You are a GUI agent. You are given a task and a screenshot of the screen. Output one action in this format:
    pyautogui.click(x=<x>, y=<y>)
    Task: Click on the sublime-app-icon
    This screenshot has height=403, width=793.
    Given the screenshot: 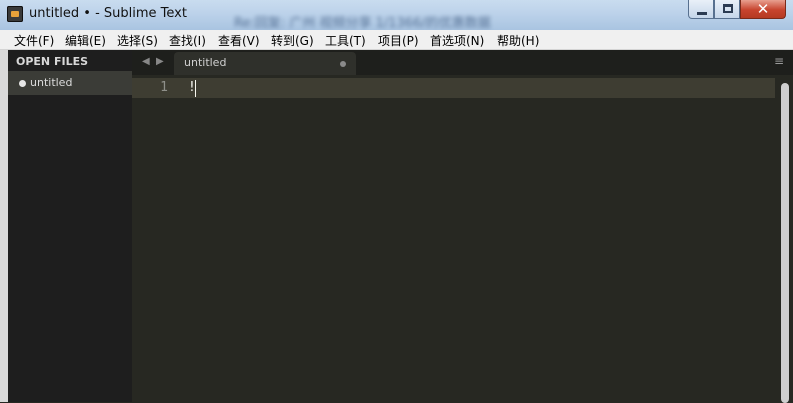 What is the action you would take?
    pyautogui.click(x=15, y=14)
    